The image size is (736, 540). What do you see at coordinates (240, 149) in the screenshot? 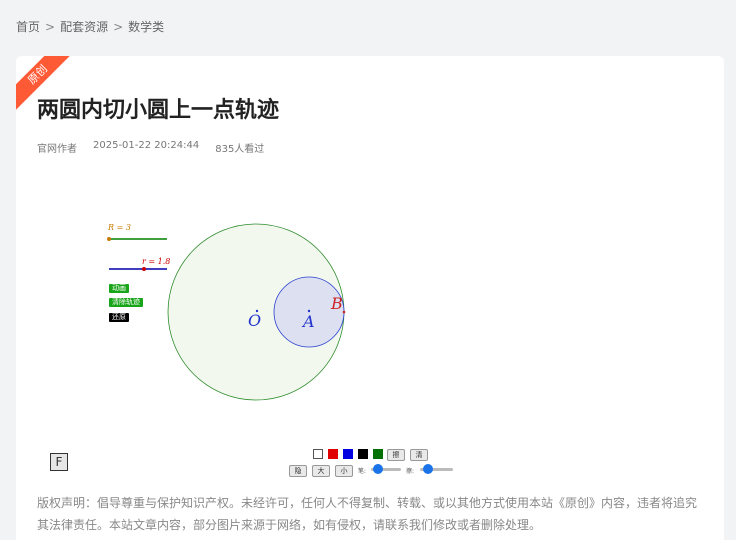
I see `article-views: 835人看过` at bounding box center [240, 149].